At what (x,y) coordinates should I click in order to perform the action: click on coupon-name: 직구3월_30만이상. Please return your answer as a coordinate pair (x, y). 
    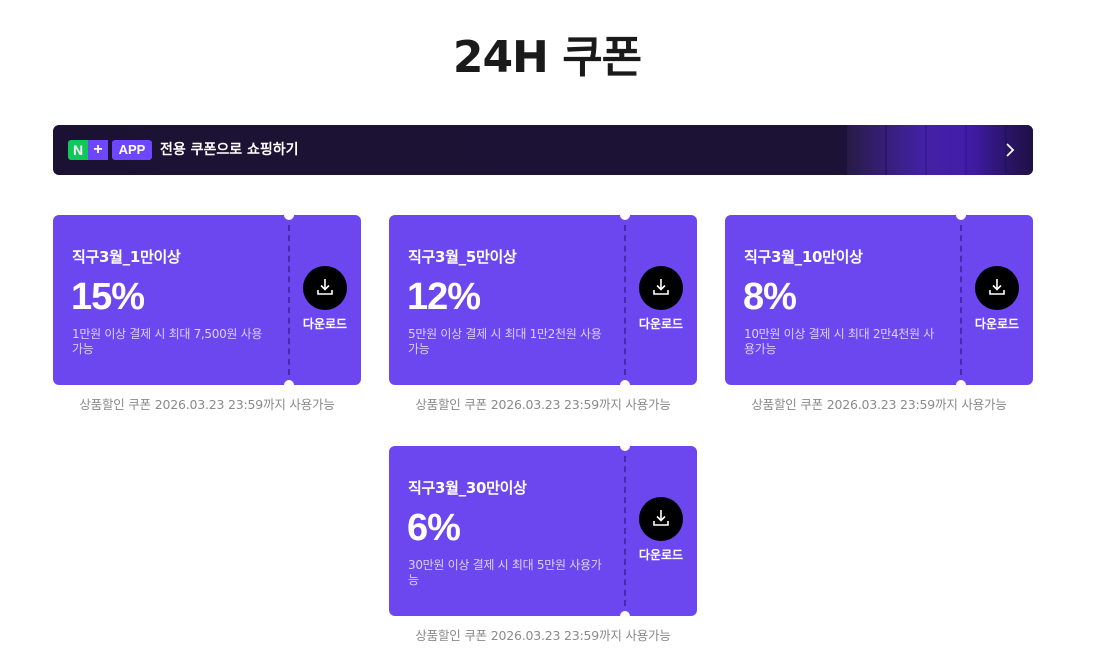
    Looking at the image, I should click on (467, 488).